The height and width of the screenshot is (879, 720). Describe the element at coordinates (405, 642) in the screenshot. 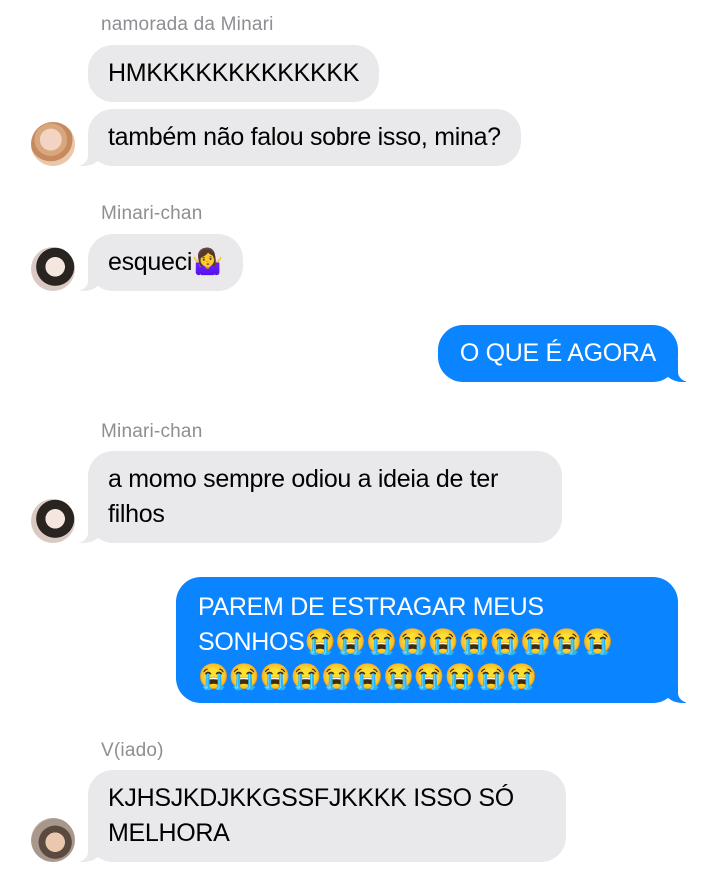

I see `message-line: SONHOS😭😭😭😭😭😭😭😭😭😭` at that location.